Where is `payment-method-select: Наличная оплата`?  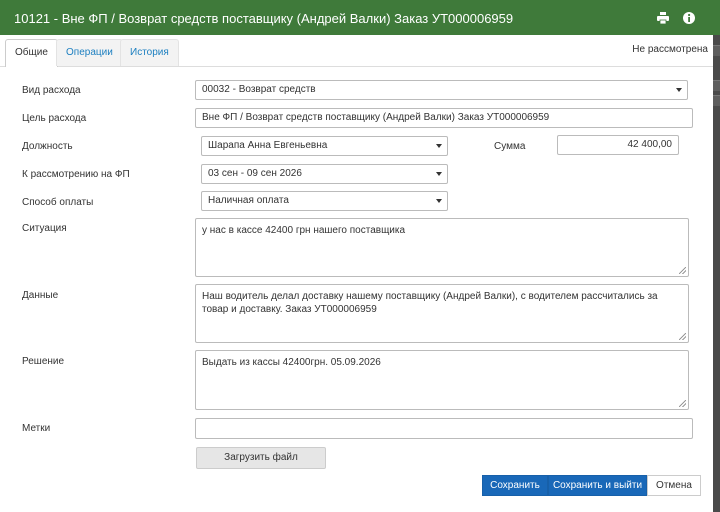 payment-method-select: Наличная оплата is located at coordinates (324, 201).